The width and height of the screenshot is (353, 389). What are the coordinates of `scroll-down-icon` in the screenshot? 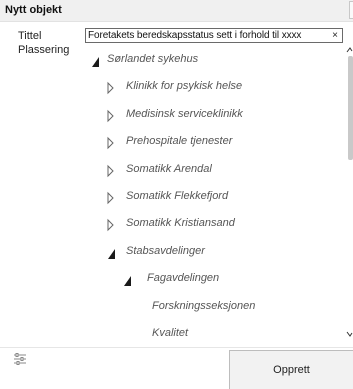 It's located at (349, 334).